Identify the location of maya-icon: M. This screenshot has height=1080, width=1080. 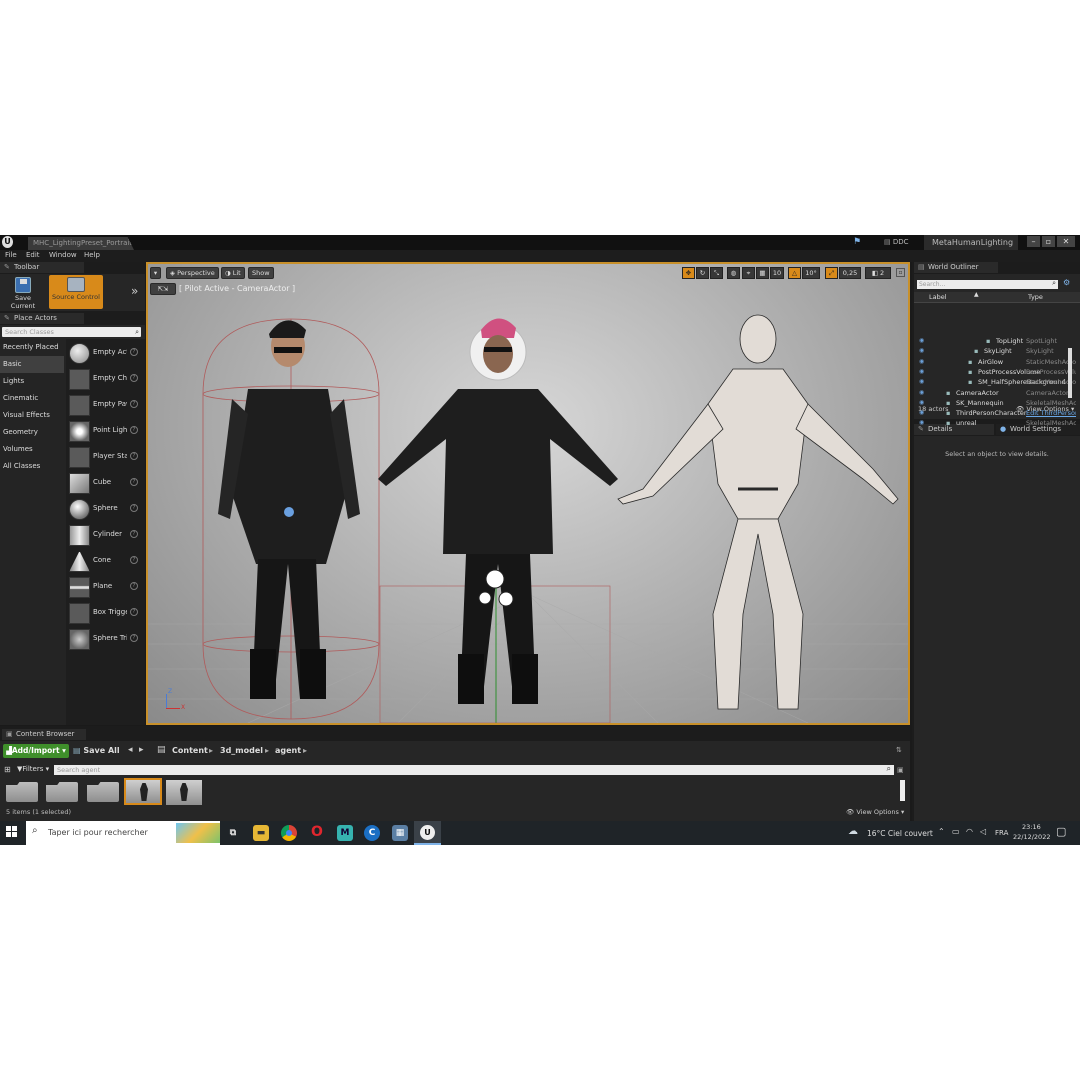
(345, 833).